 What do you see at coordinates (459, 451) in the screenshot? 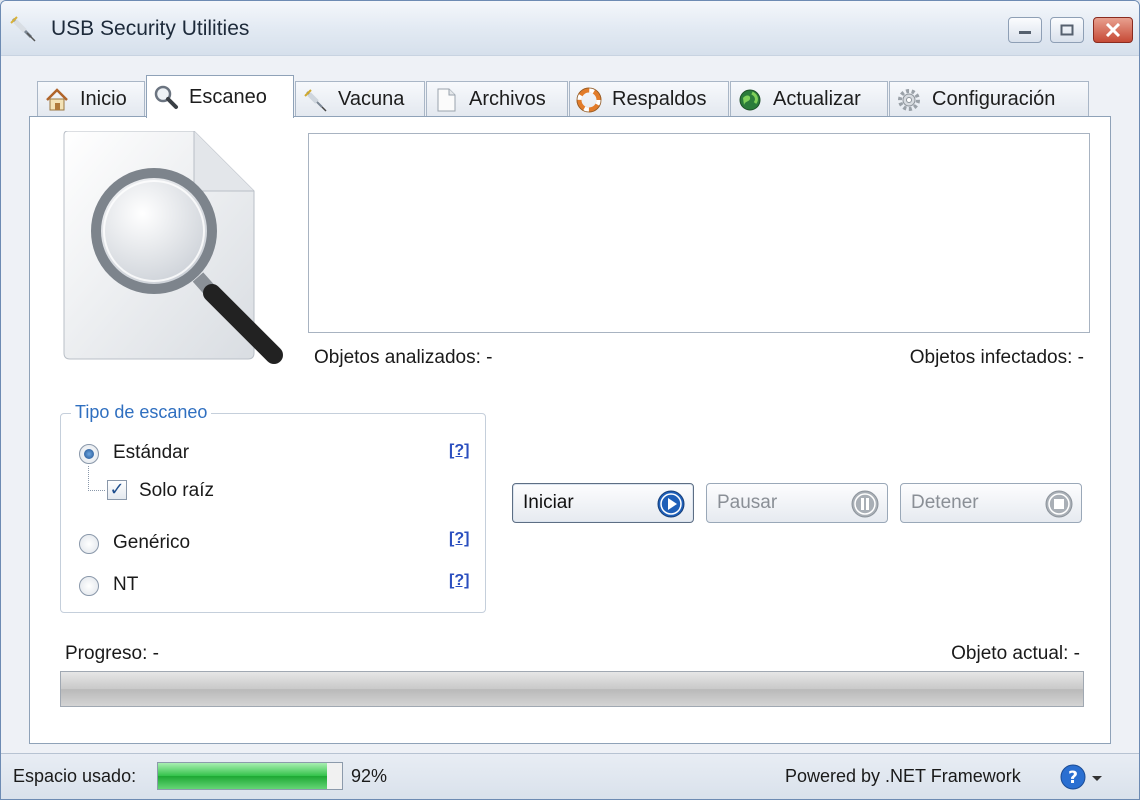
I see `help-standard-link: [?]` at bounding box center [459, 451].